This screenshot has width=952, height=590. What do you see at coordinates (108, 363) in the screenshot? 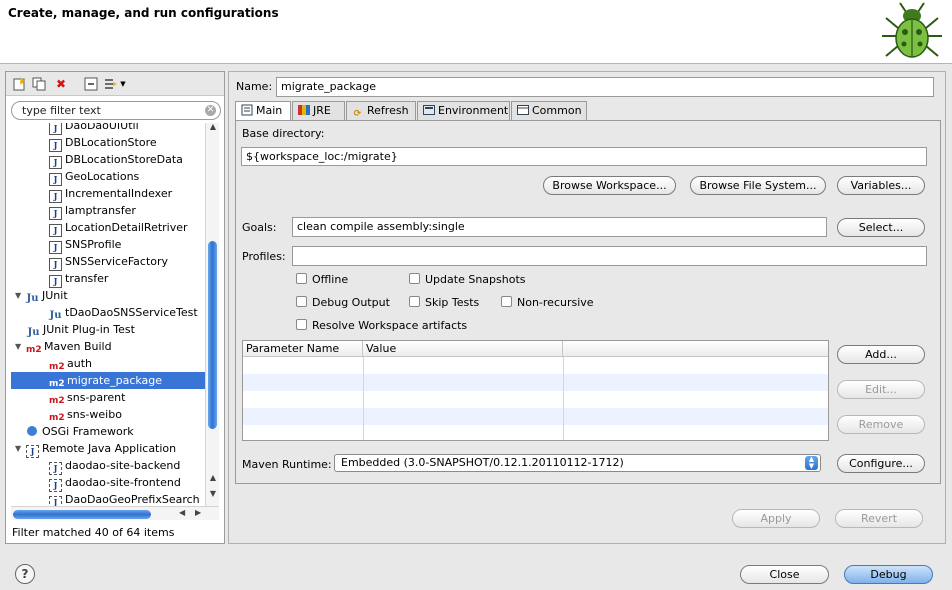
I see `tree-item: m2 auth` at bounding box center [108, 363].